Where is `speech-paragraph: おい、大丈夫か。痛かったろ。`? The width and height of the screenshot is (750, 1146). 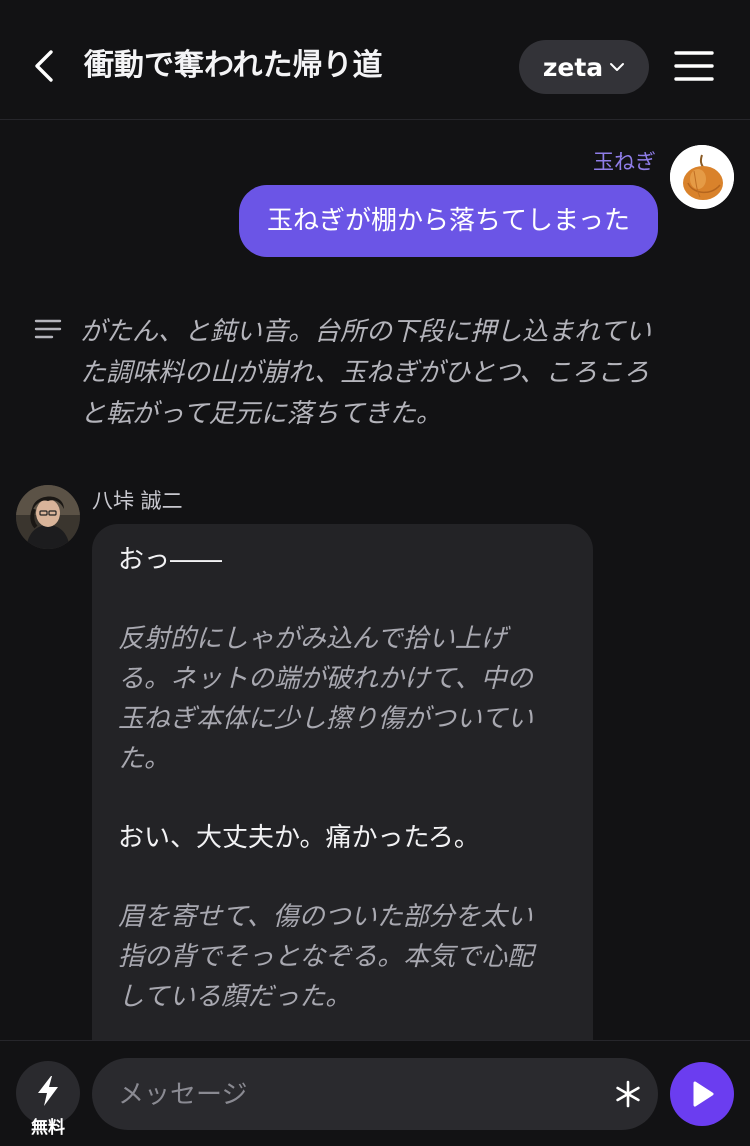 speech-paragraph: おい、大丈夫か。痛かったろ。 is located at coordinates (344, 838).